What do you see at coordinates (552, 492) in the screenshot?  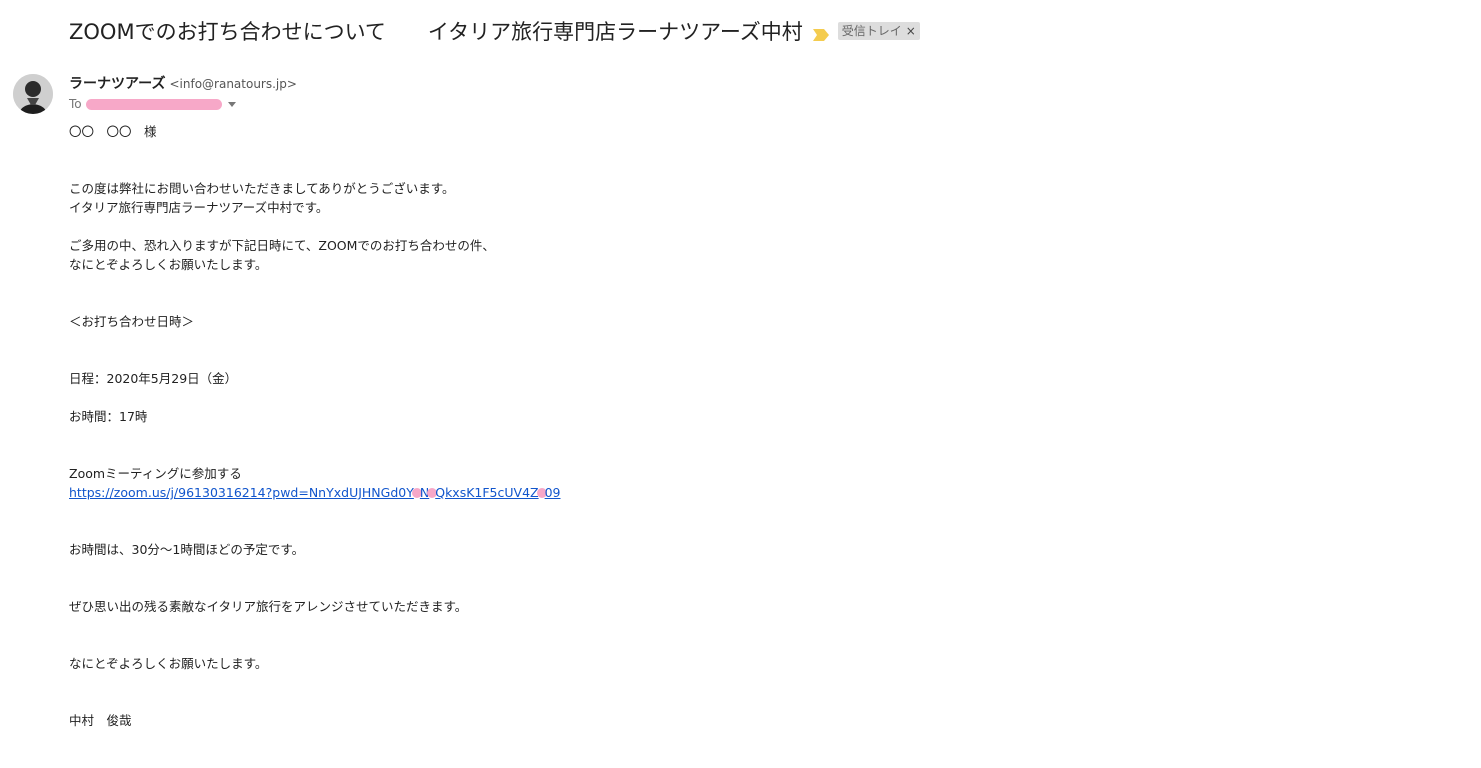 I see `zoom-link-segment: 09` at bounding box center [552, 492].